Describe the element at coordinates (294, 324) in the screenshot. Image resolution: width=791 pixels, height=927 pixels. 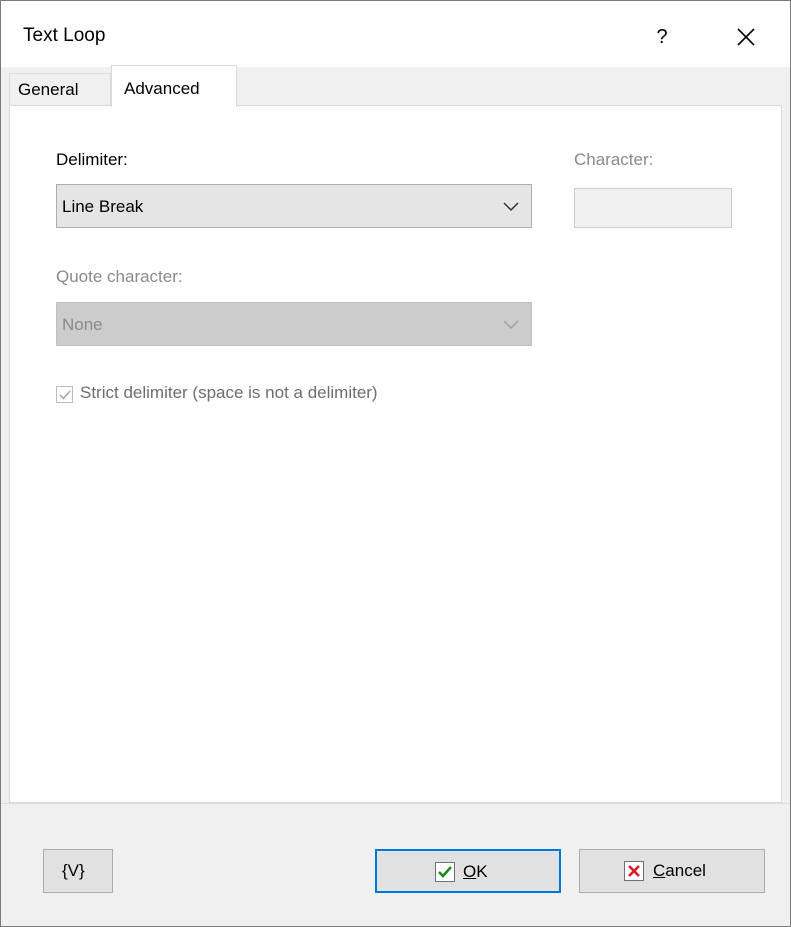
I see `quote-character-select: None` at that location.